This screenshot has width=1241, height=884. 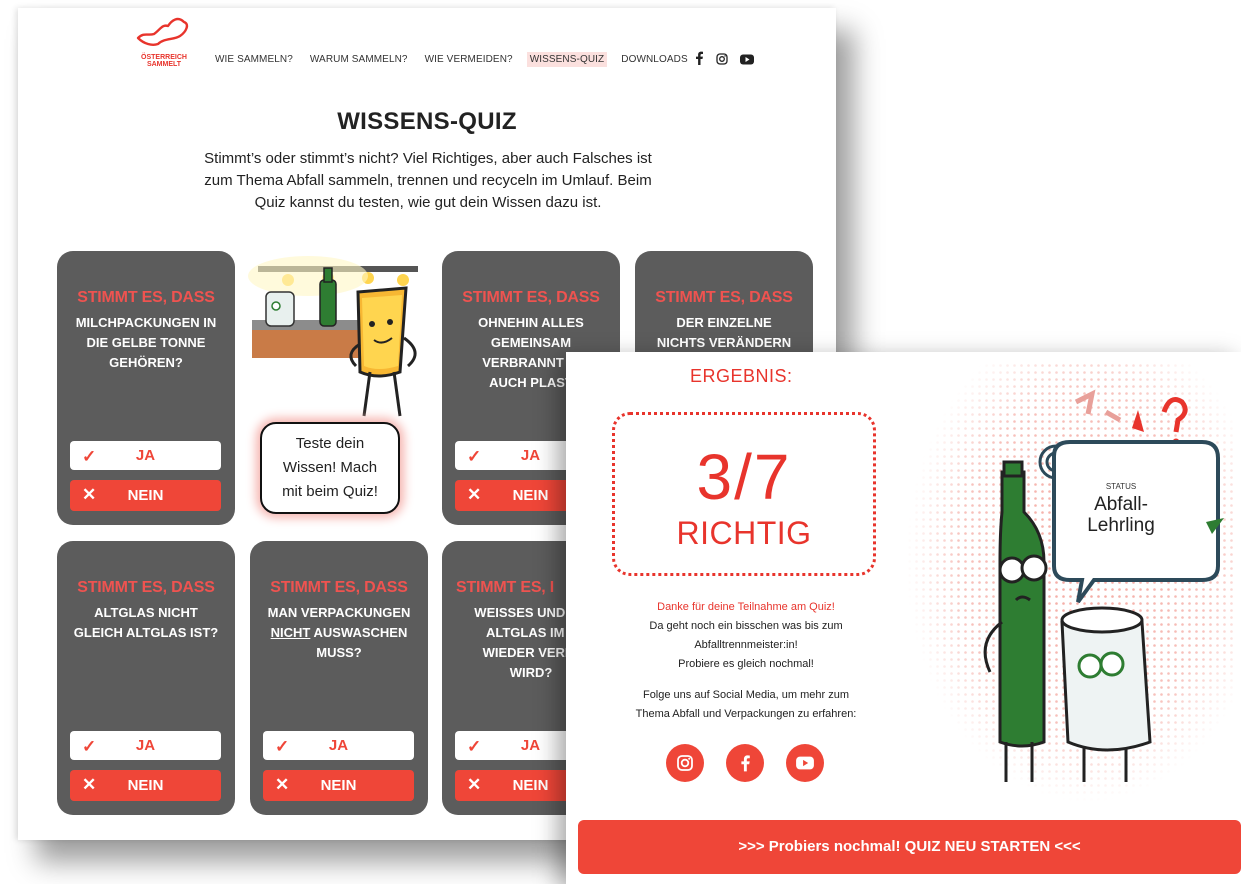 I want to click on result-illustration, so click(x=1071, y=582).